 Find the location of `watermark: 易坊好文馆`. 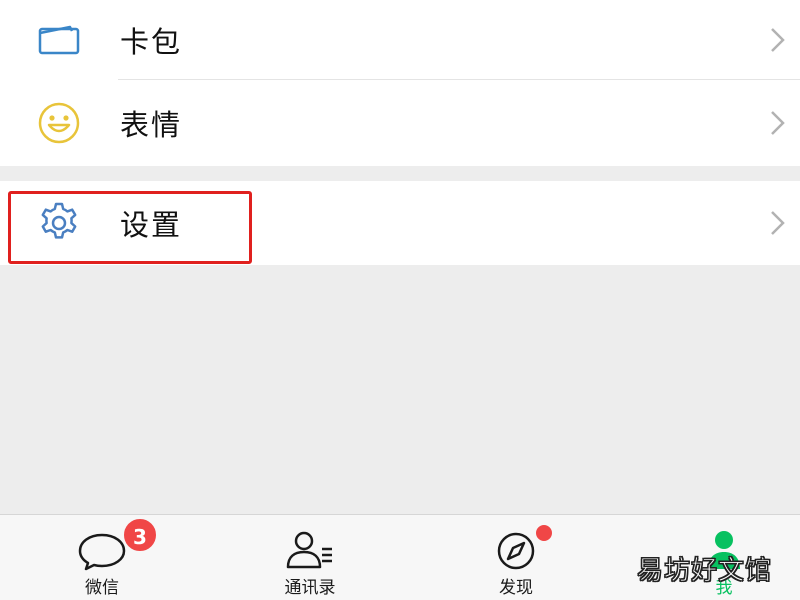

watermark: 易坊好文馆 is located at coordinates (704, 571).